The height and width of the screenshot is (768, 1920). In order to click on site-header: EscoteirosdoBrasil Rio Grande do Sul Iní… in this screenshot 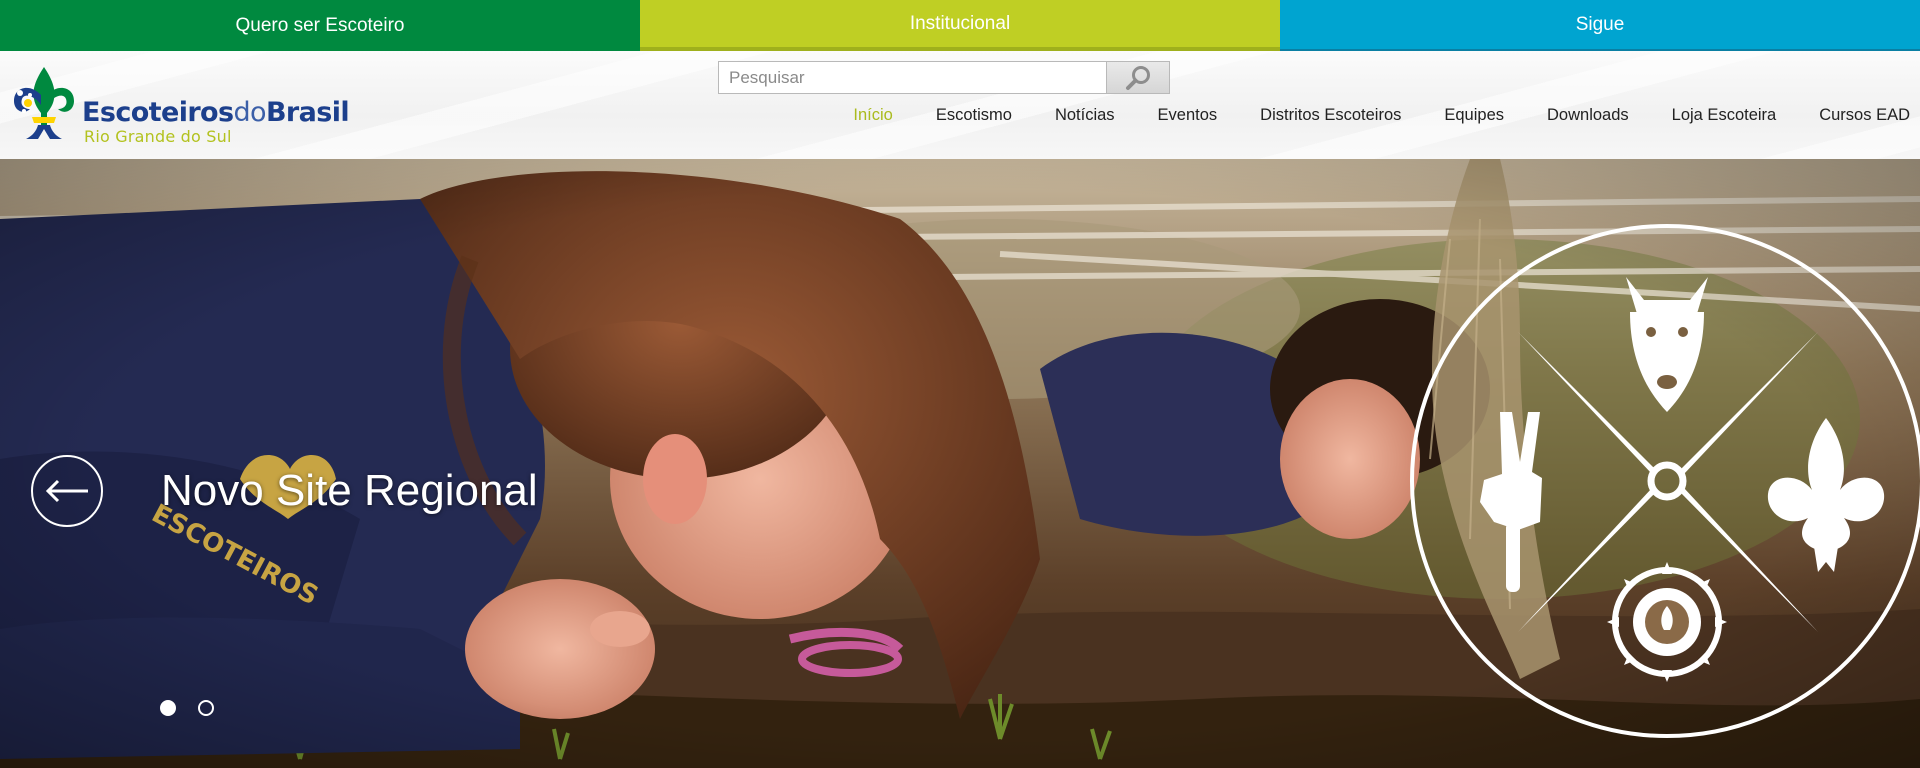, I will do `click(960, 105)`.